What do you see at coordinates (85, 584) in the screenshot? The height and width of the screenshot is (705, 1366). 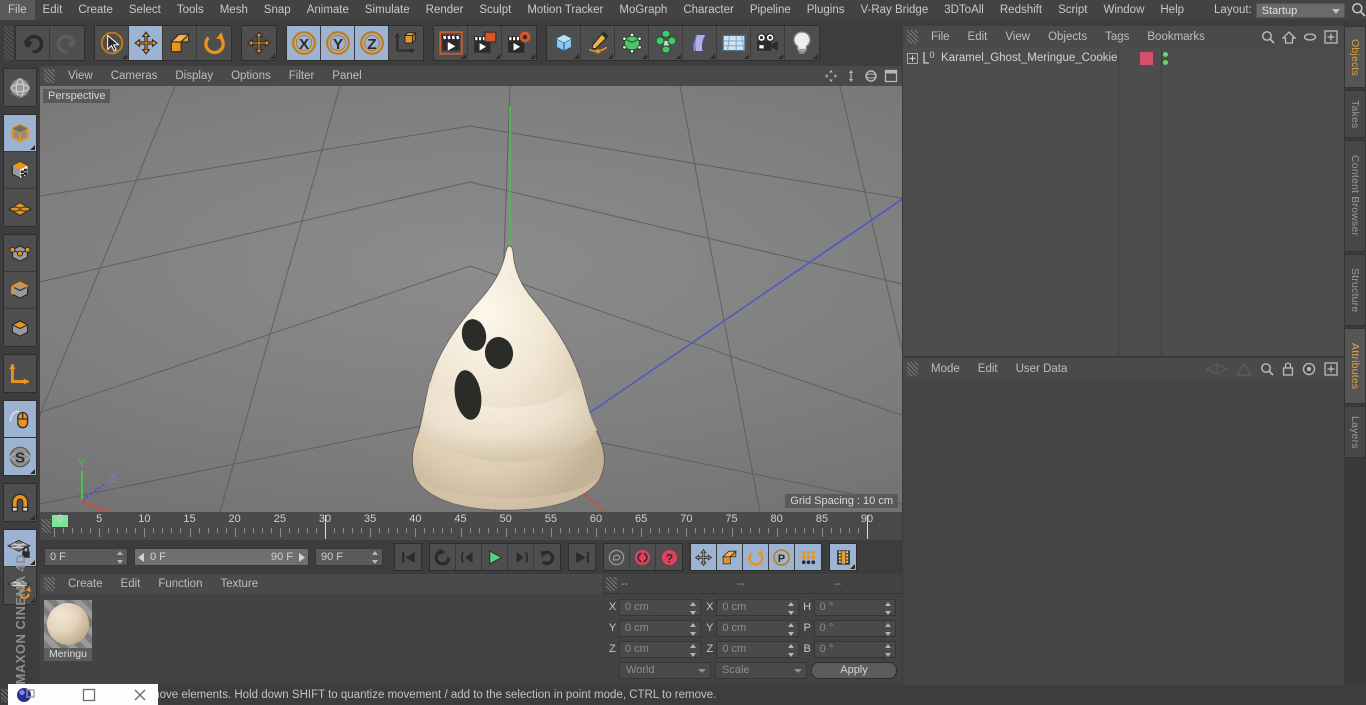 I see `material-menu-create: Create` at bounding box center [85, 584].